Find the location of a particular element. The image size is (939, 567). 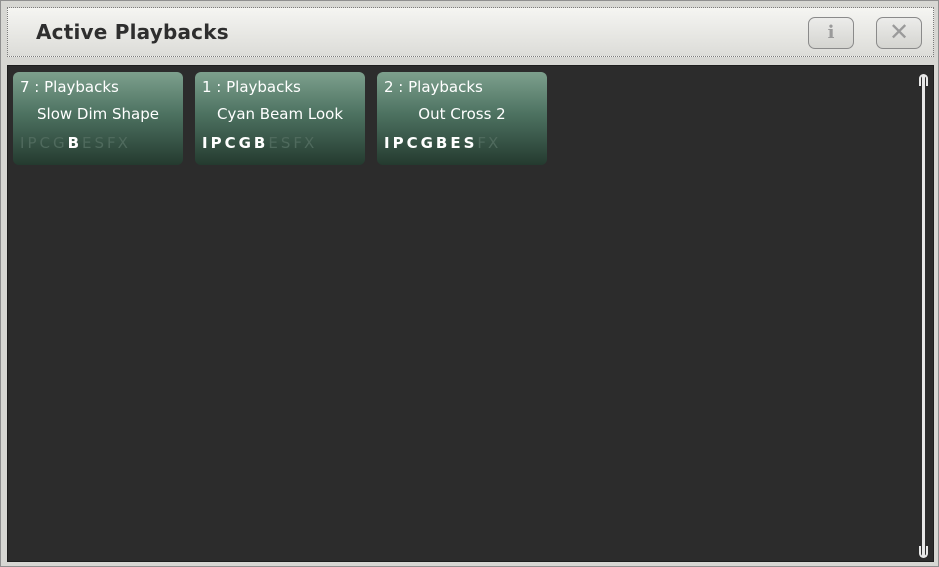

playback-name: Cyan Beam Look is located at coordinates (280, 114).